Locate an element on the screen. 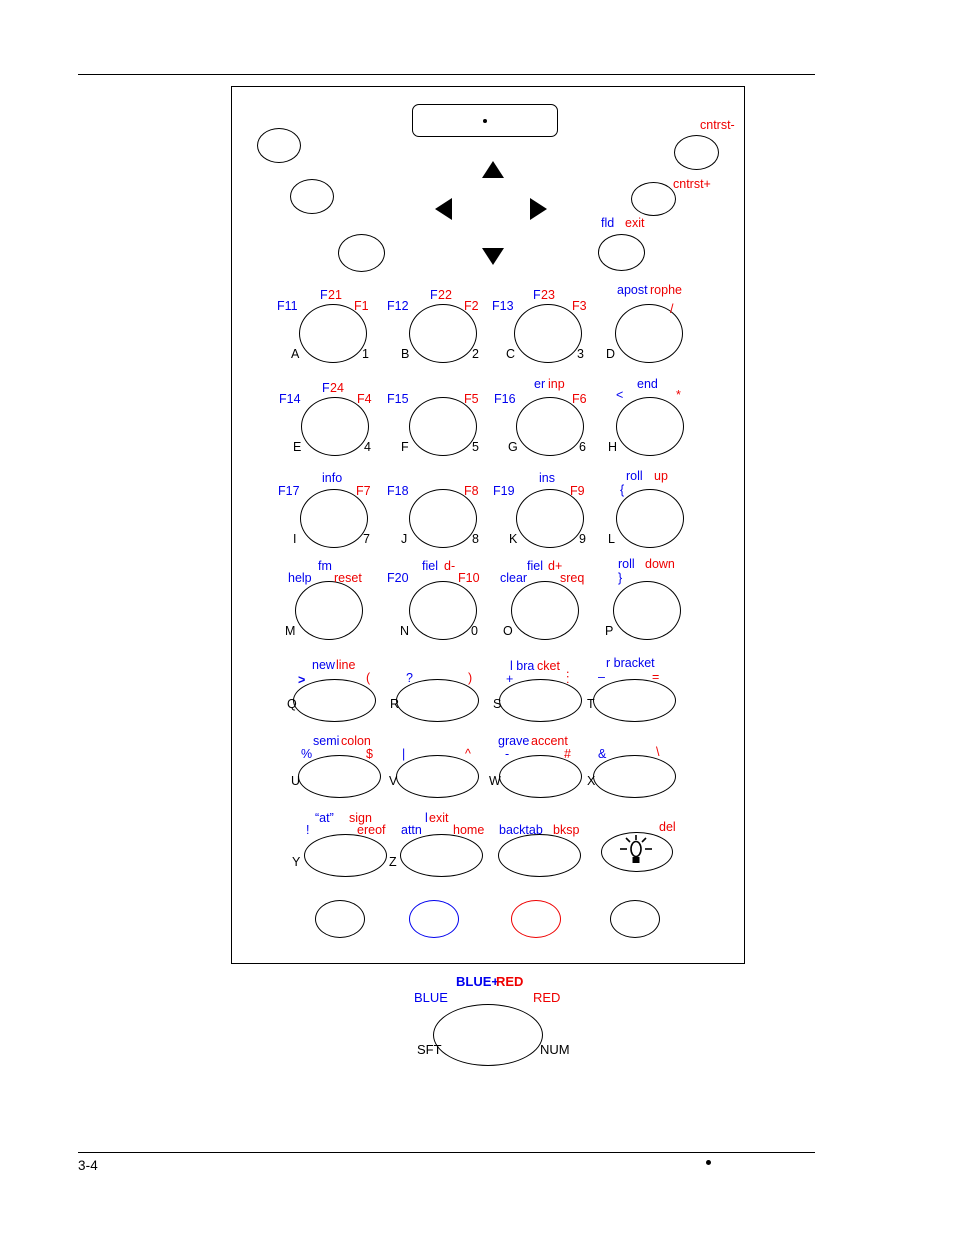  arrow-down-icon is located at coordinates (493, 256).